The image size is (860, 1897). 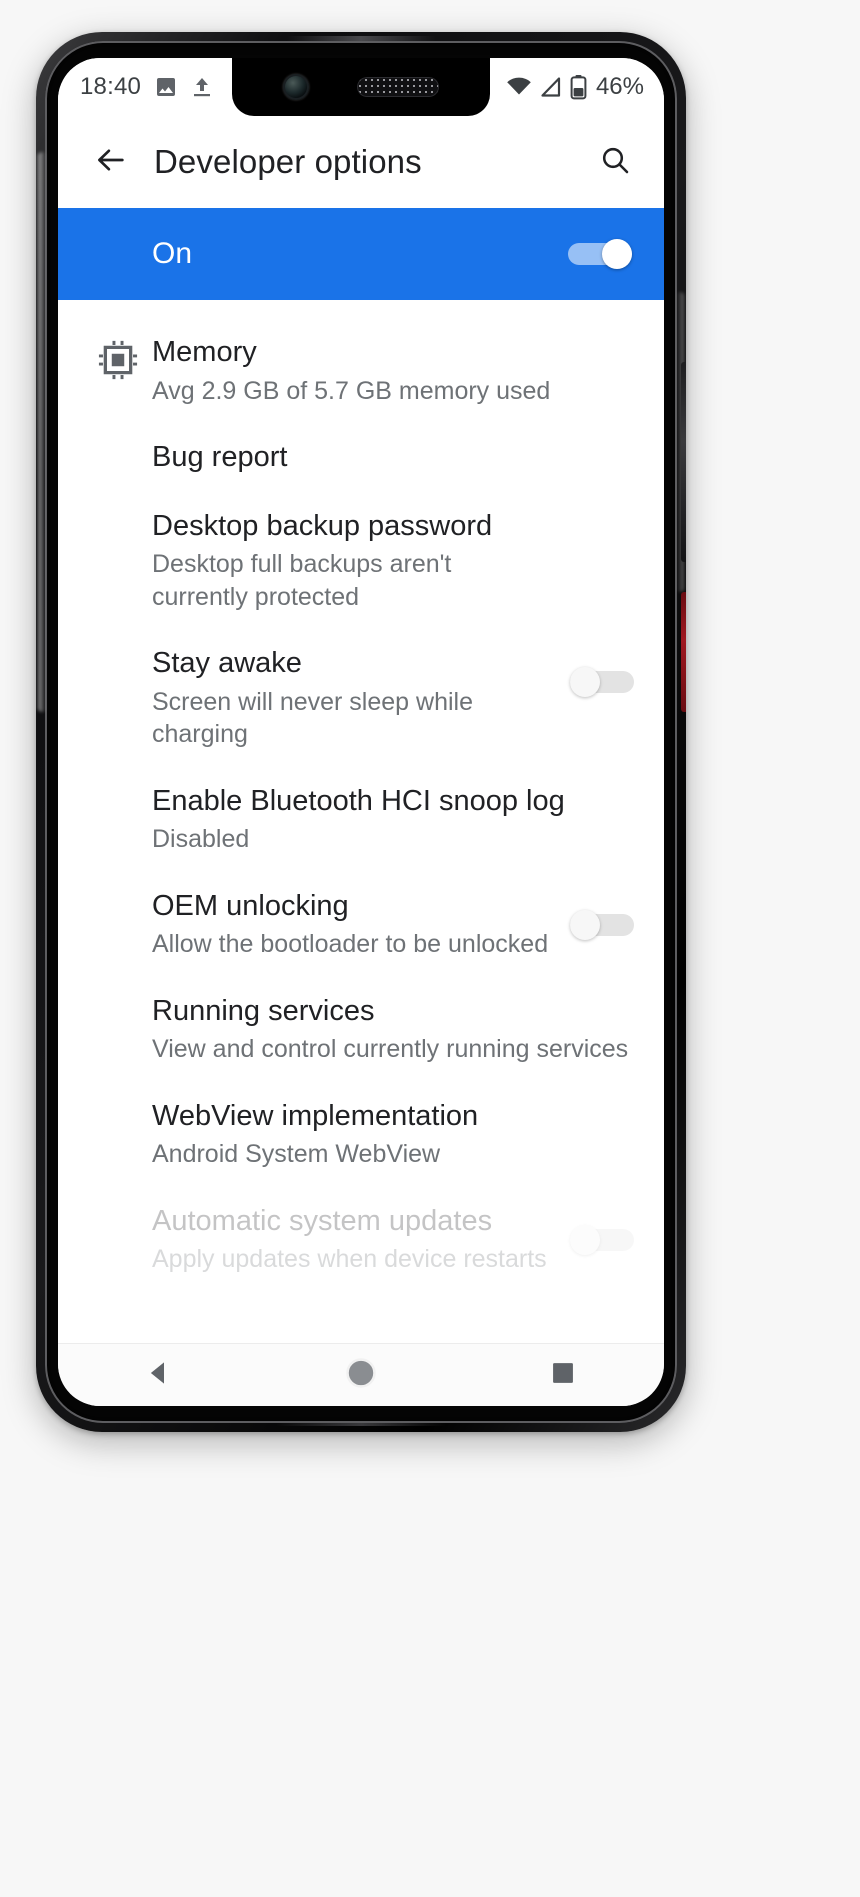 What do you see at coordinates (551, 87) in the screenshot?
I see `signal-icon` at bounding box center [551, 87].